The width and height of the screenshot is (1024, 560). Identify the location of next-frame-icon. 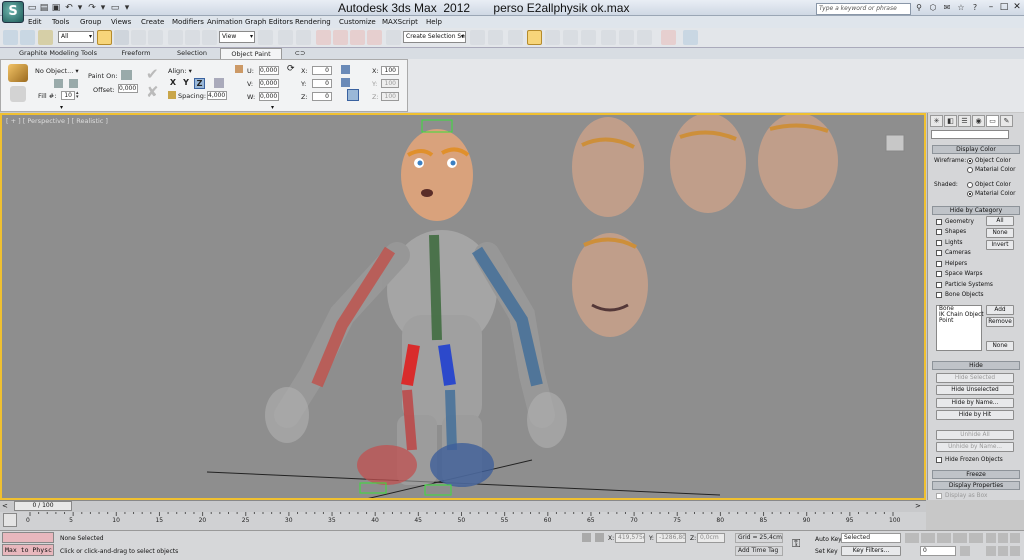
(960, 538).